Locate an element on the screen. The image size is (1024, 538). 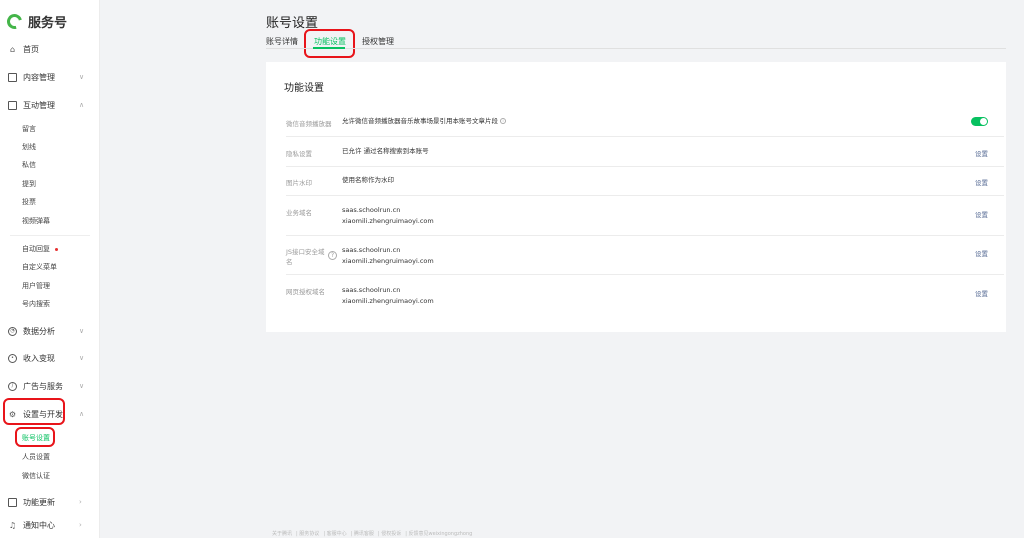
card-title: 功能设置 is located at coordinates (304, 88).